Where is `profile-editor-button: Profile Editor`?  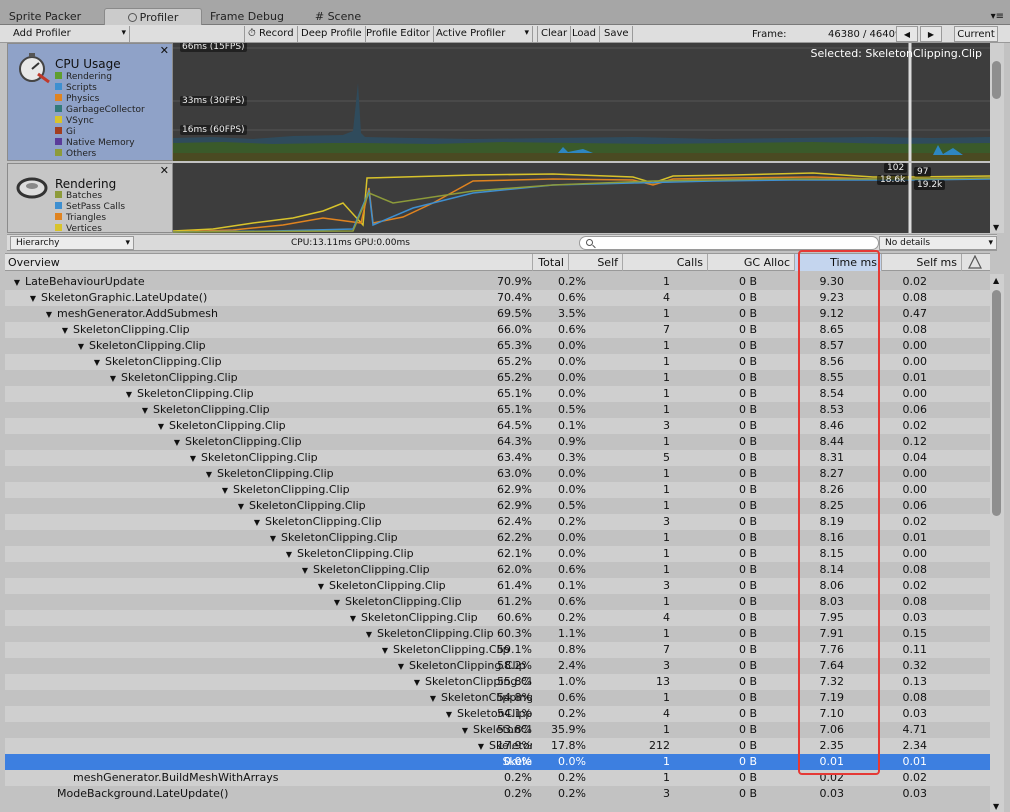 profile-editor-button: Profile Editor is located at coordinates (398, 34).